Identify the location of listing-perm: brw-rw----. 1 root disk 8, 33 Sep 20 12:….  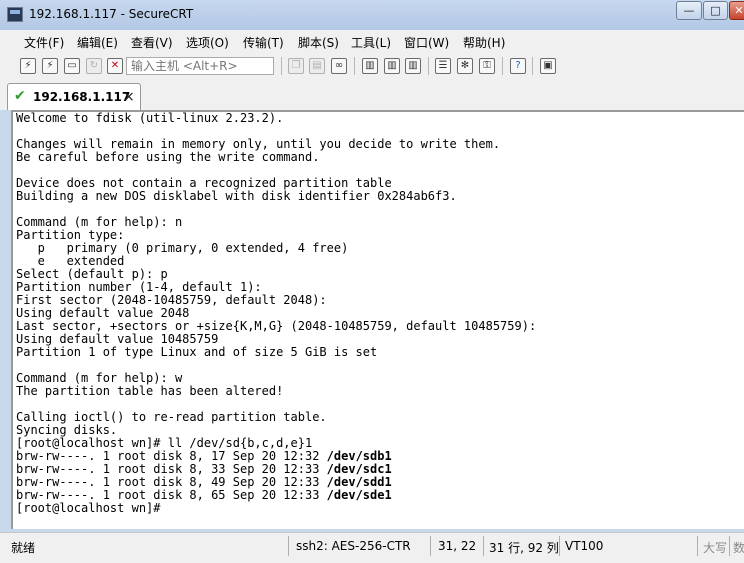
(171, 469).